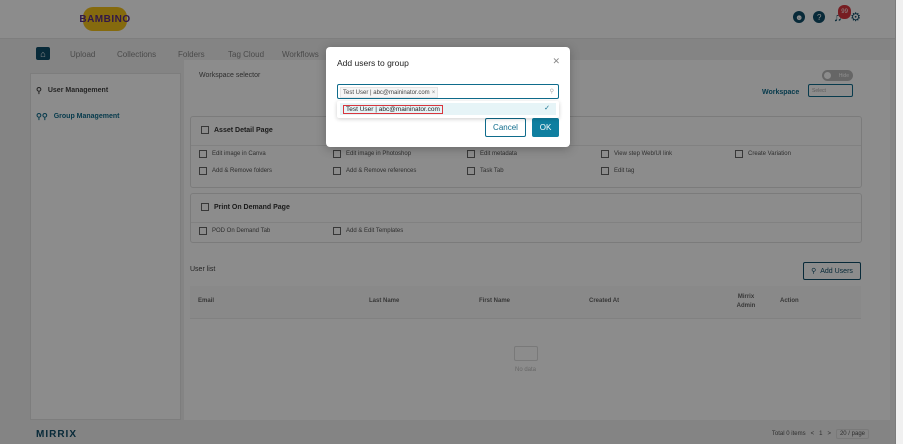 The height and width of the screenshot is (444, 903). What do you see at coordinates (545, 127) in the screenshot?
I see `ok-button: OK` at bounding box center [545, 127].